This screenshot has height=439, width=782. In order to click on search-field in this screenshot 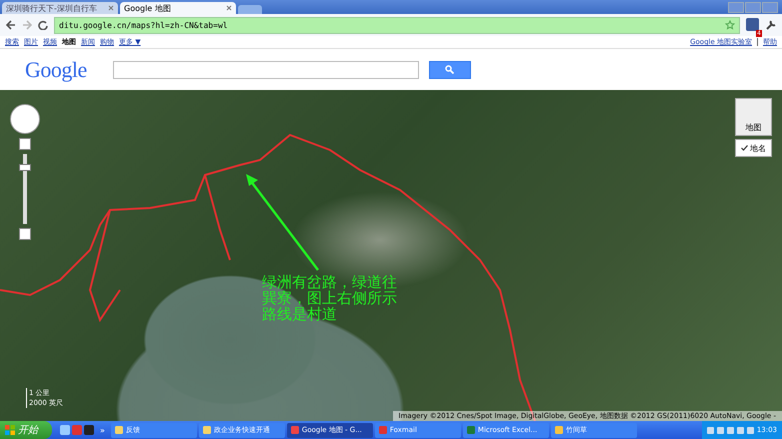, I will do `click(265, 69)`.